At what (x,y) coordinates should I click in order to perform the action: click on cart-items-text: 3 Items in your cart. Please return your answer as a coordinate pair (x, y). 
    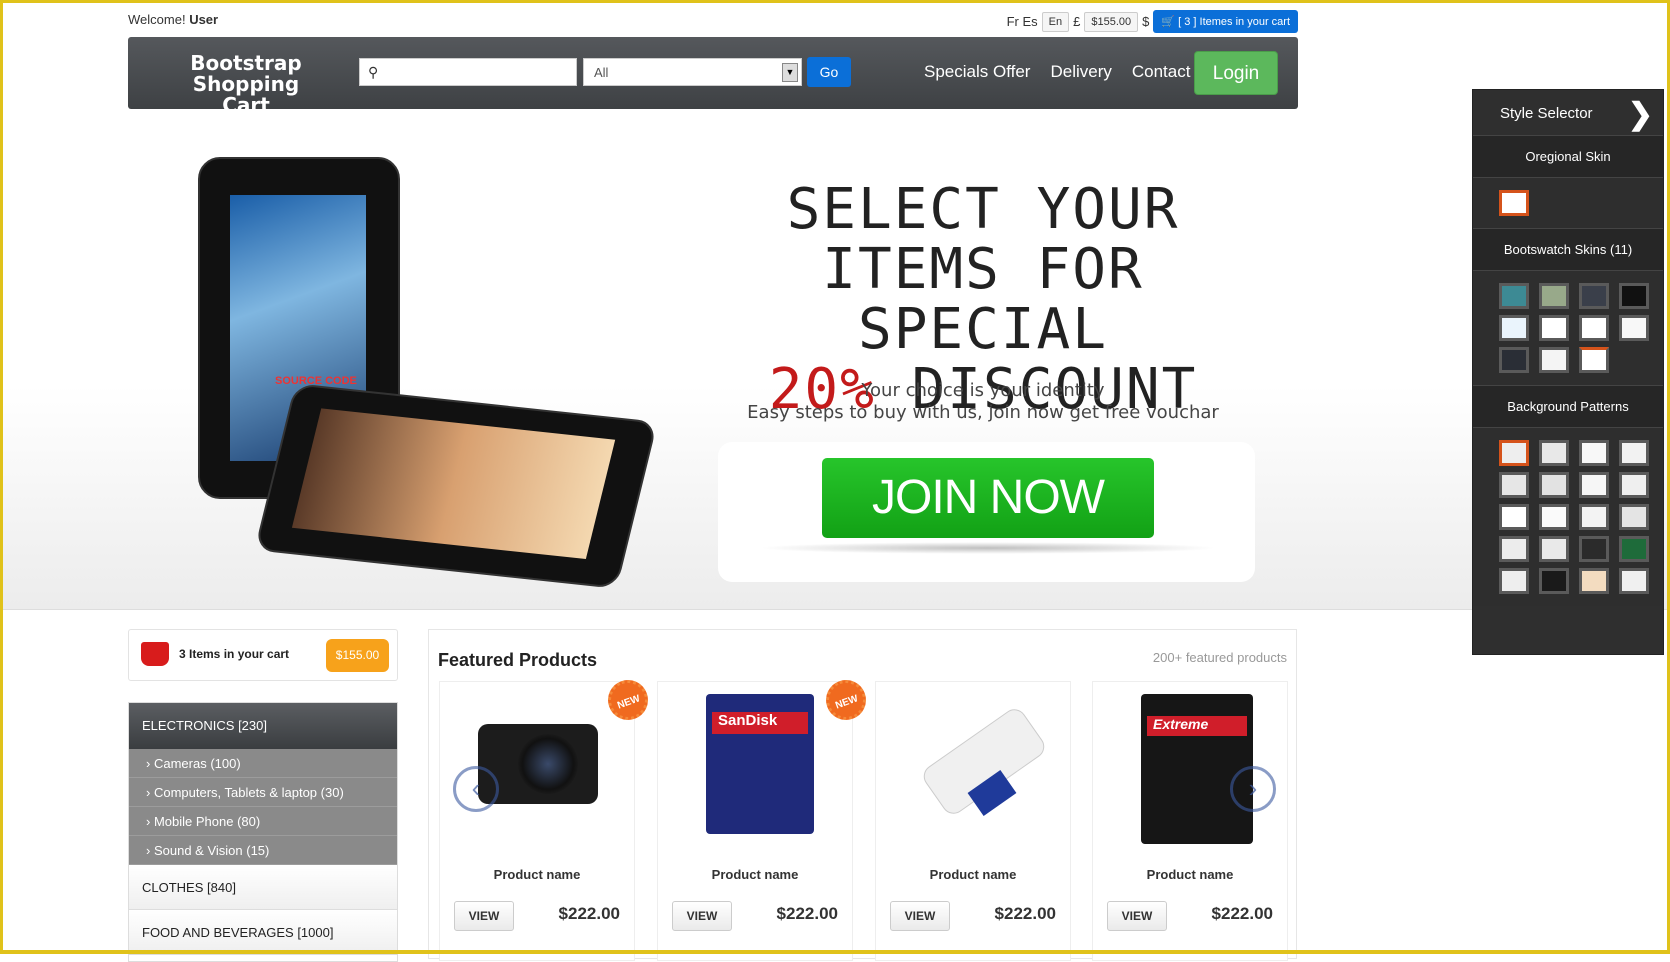
    Looking at the image, I should click on (234, 654).